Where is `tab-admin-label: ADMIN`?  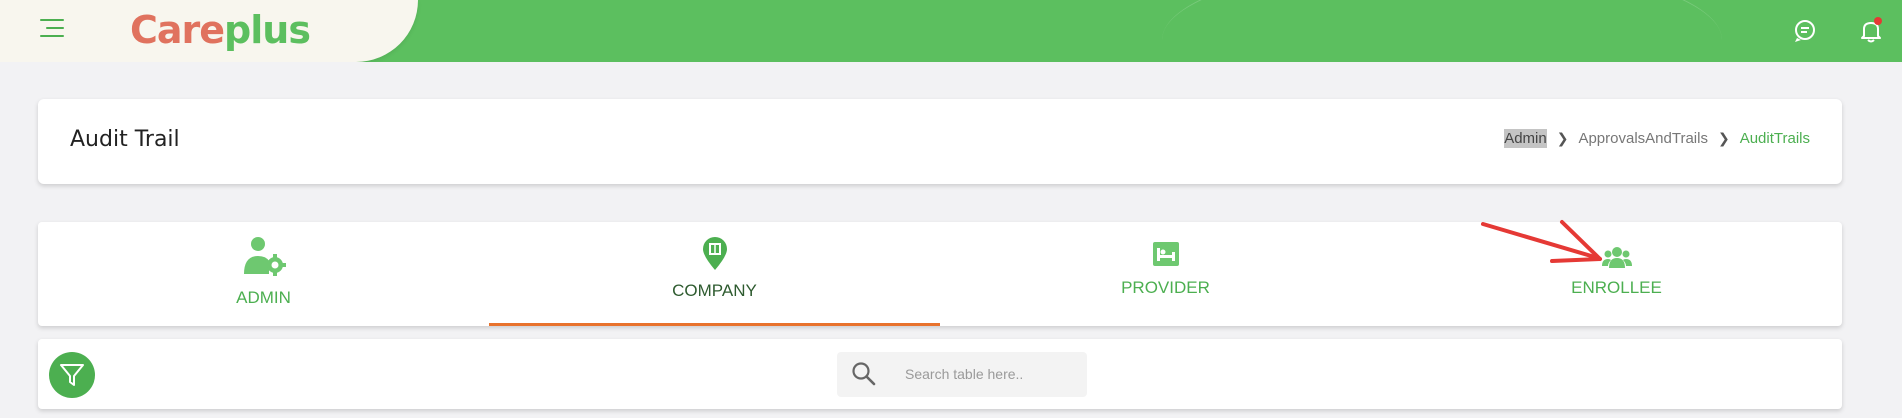 tab-admin-label: ADMIN is located at coordinates (263, 297).